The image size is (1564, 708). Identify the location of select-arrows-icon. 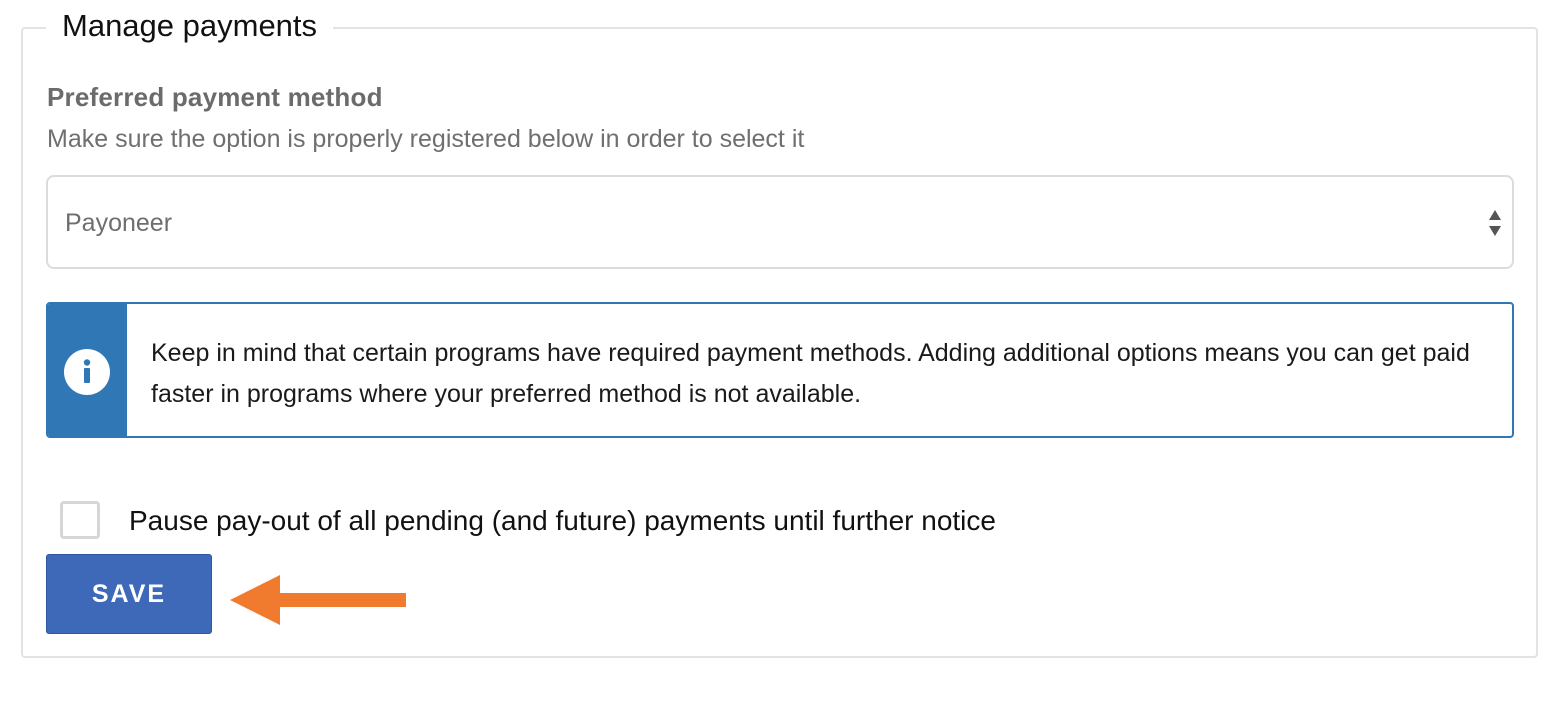
(1495, 223).